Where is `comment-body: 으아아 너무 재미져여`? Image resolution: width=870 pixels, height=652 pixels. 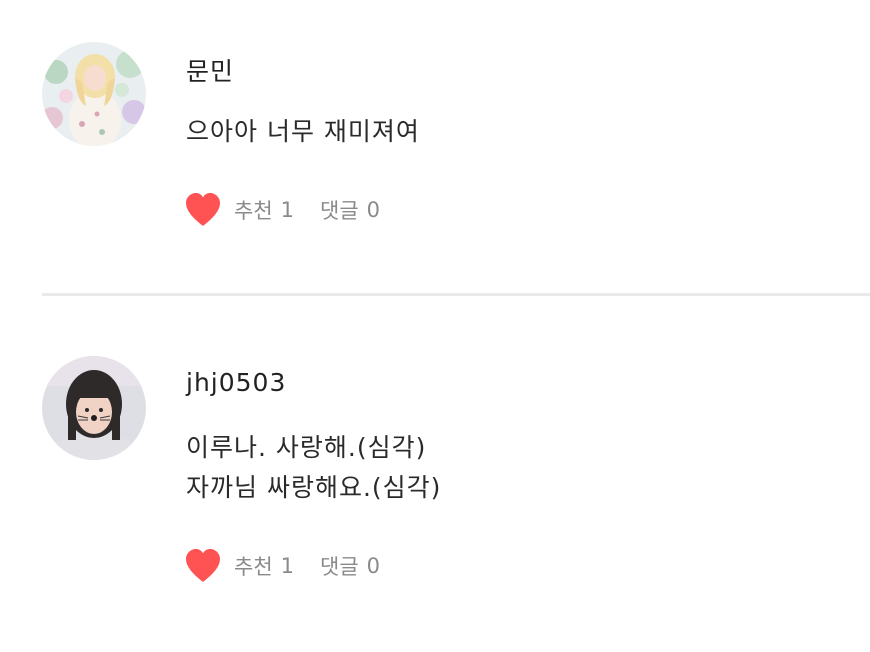 comment-body: 으아아 너무 재미져여 is located at coordinates (303, 132).